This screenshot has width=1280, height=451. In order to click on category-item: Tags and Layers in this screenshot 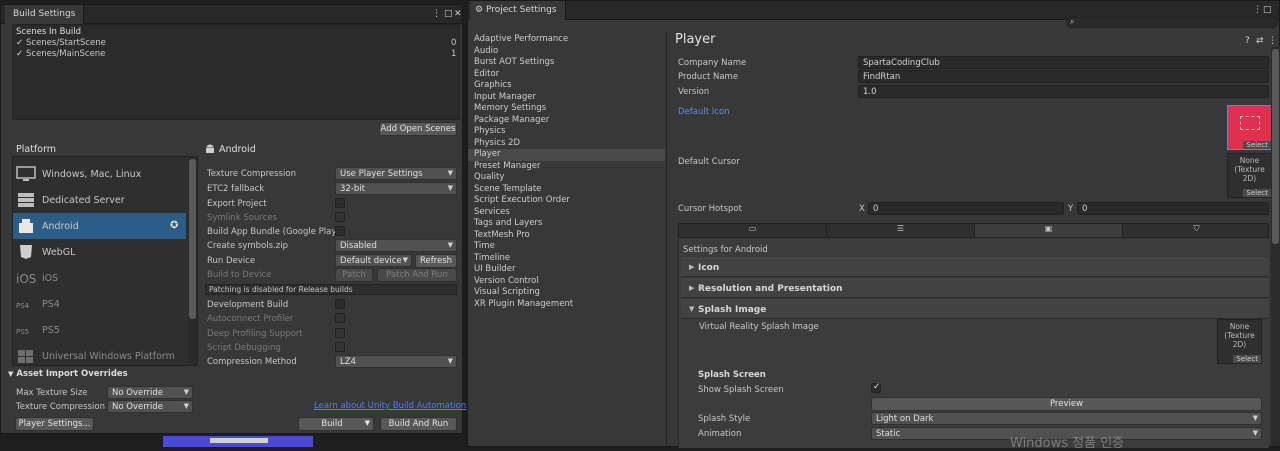, I will do `click(566, 224)`.